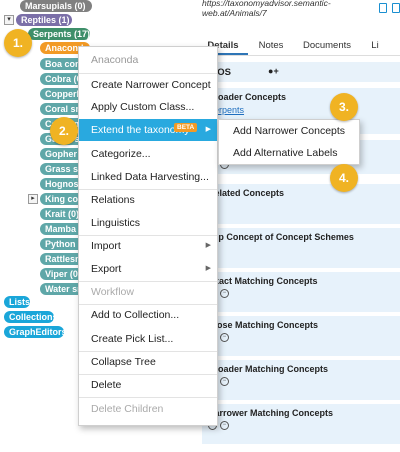 Image resolution: width=400 pixels, height=452 pixels. What do you see at coordinates (263, 325) in the screenshot?
I see `section-title: Close Matching Concepts` at bounding box center [263, 325].